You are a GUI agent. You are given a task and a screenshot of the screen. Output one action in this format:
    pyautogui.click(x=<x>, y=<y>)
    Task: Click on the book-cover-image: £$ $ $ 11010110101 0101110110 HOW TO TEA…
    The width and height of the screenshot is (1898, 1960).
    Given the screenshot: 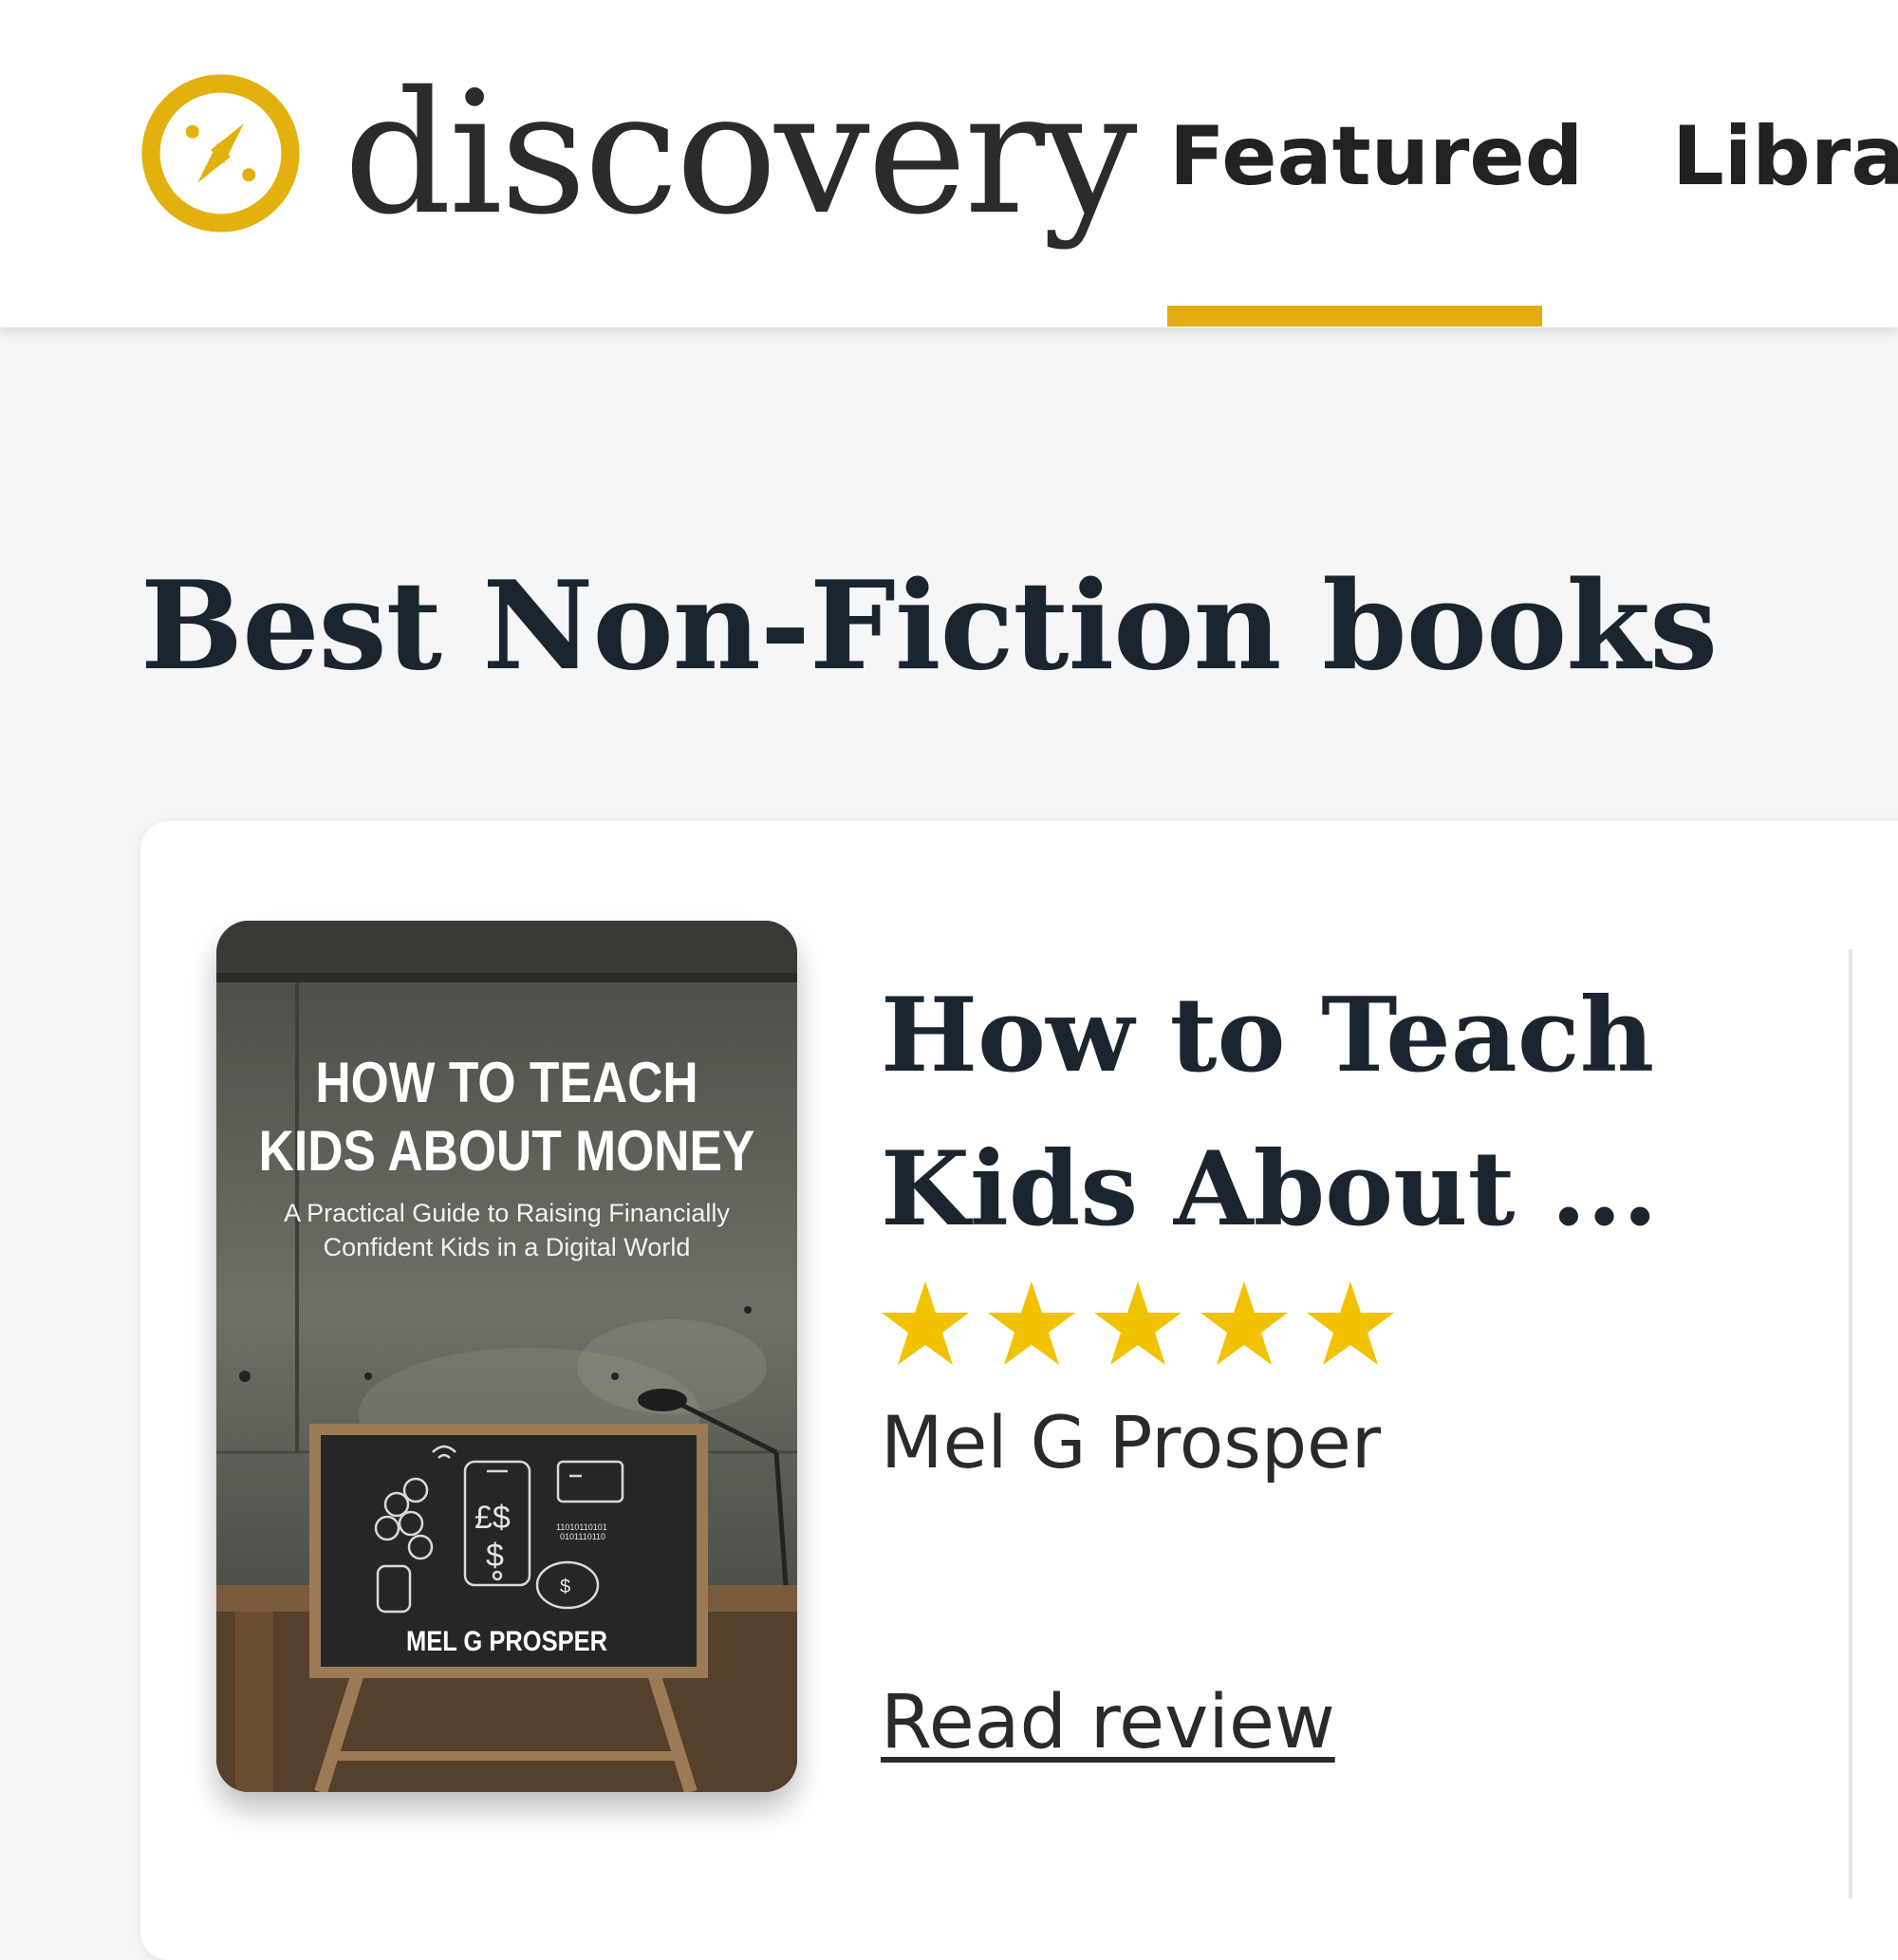 What is the action you would take?
    pyautogui.click(x=506, y=1356)
    